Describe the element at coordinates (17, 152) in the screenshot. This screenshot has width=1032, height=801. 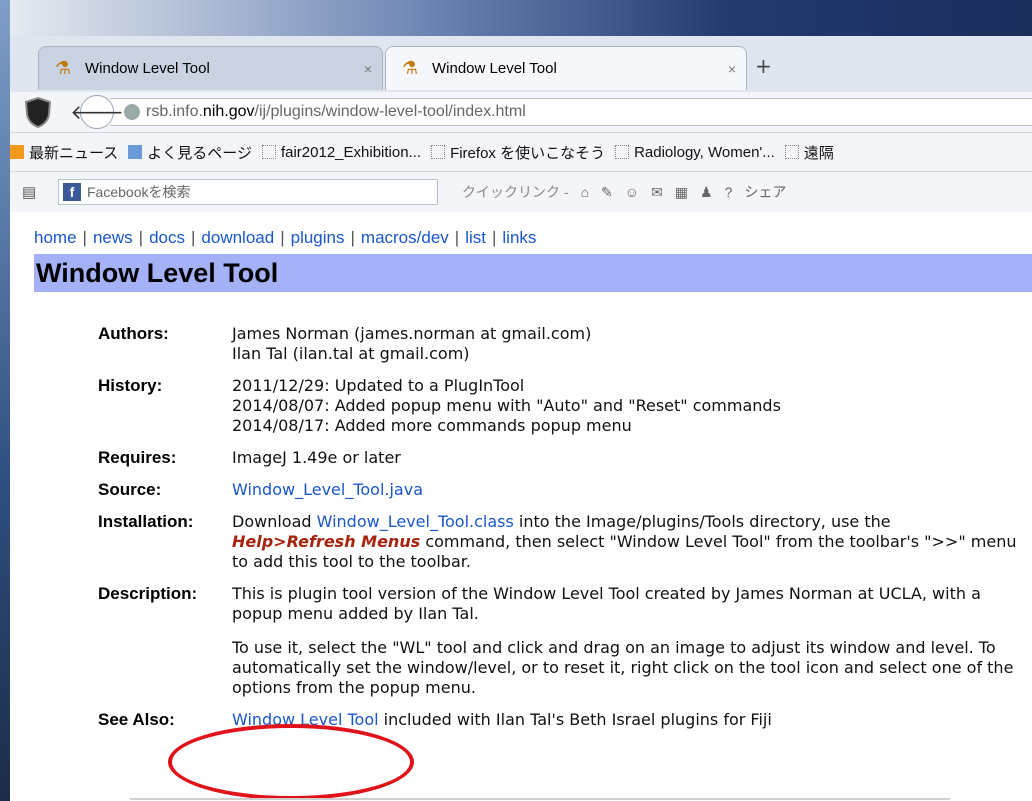
I see `rss-icon` at that location.